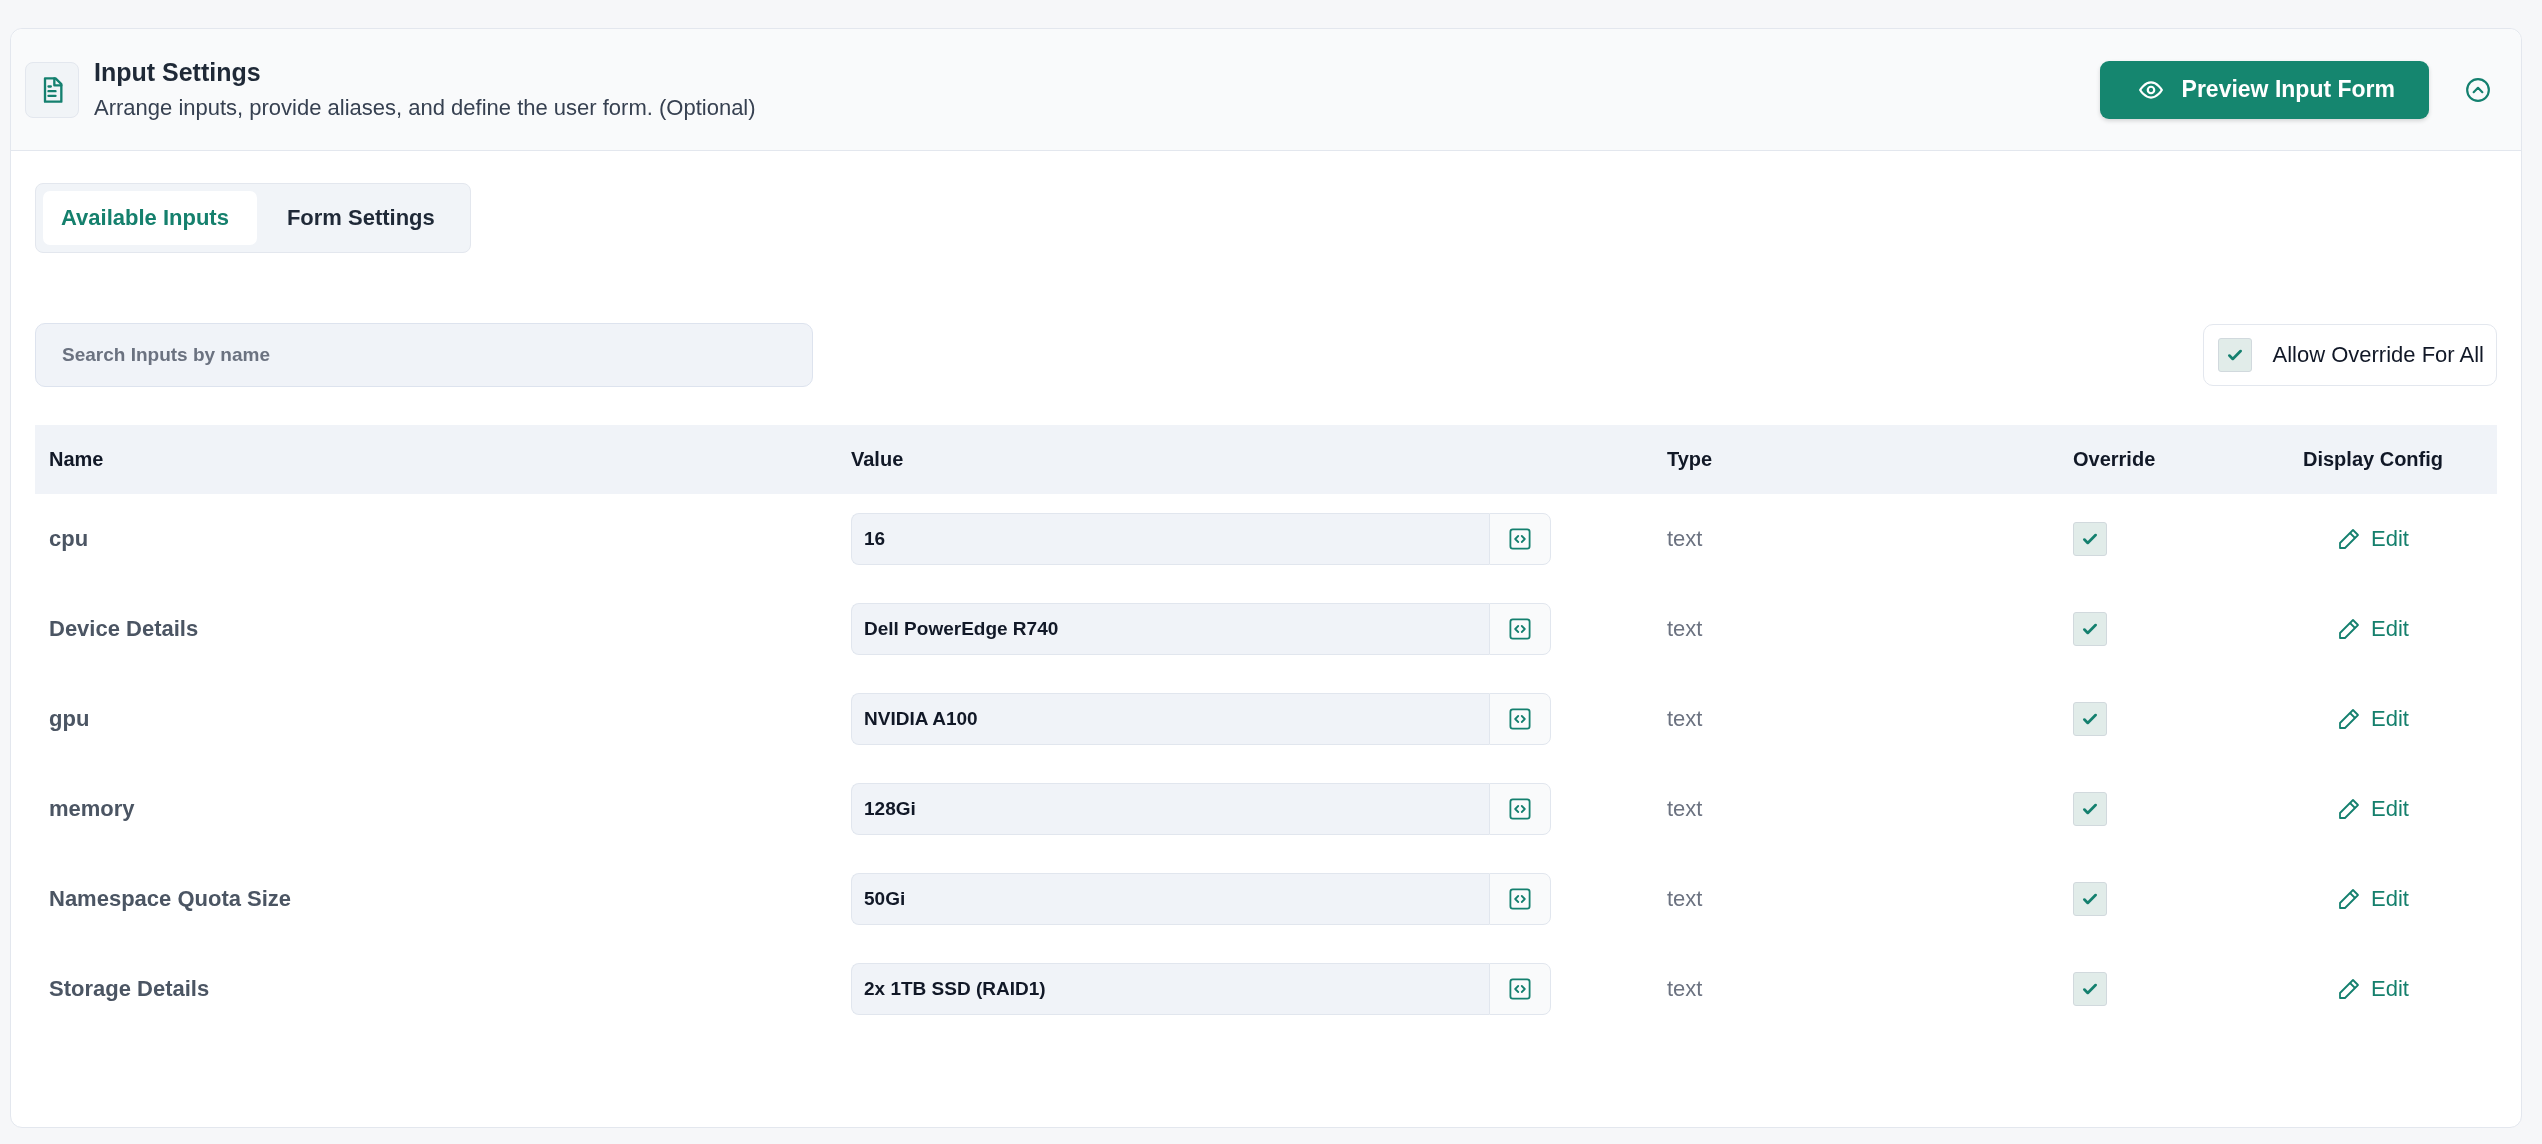  Describe the element at coordinates (1170, 629) in the screenshot. I see `value-field: Dell PowerEdge R740` at that location.